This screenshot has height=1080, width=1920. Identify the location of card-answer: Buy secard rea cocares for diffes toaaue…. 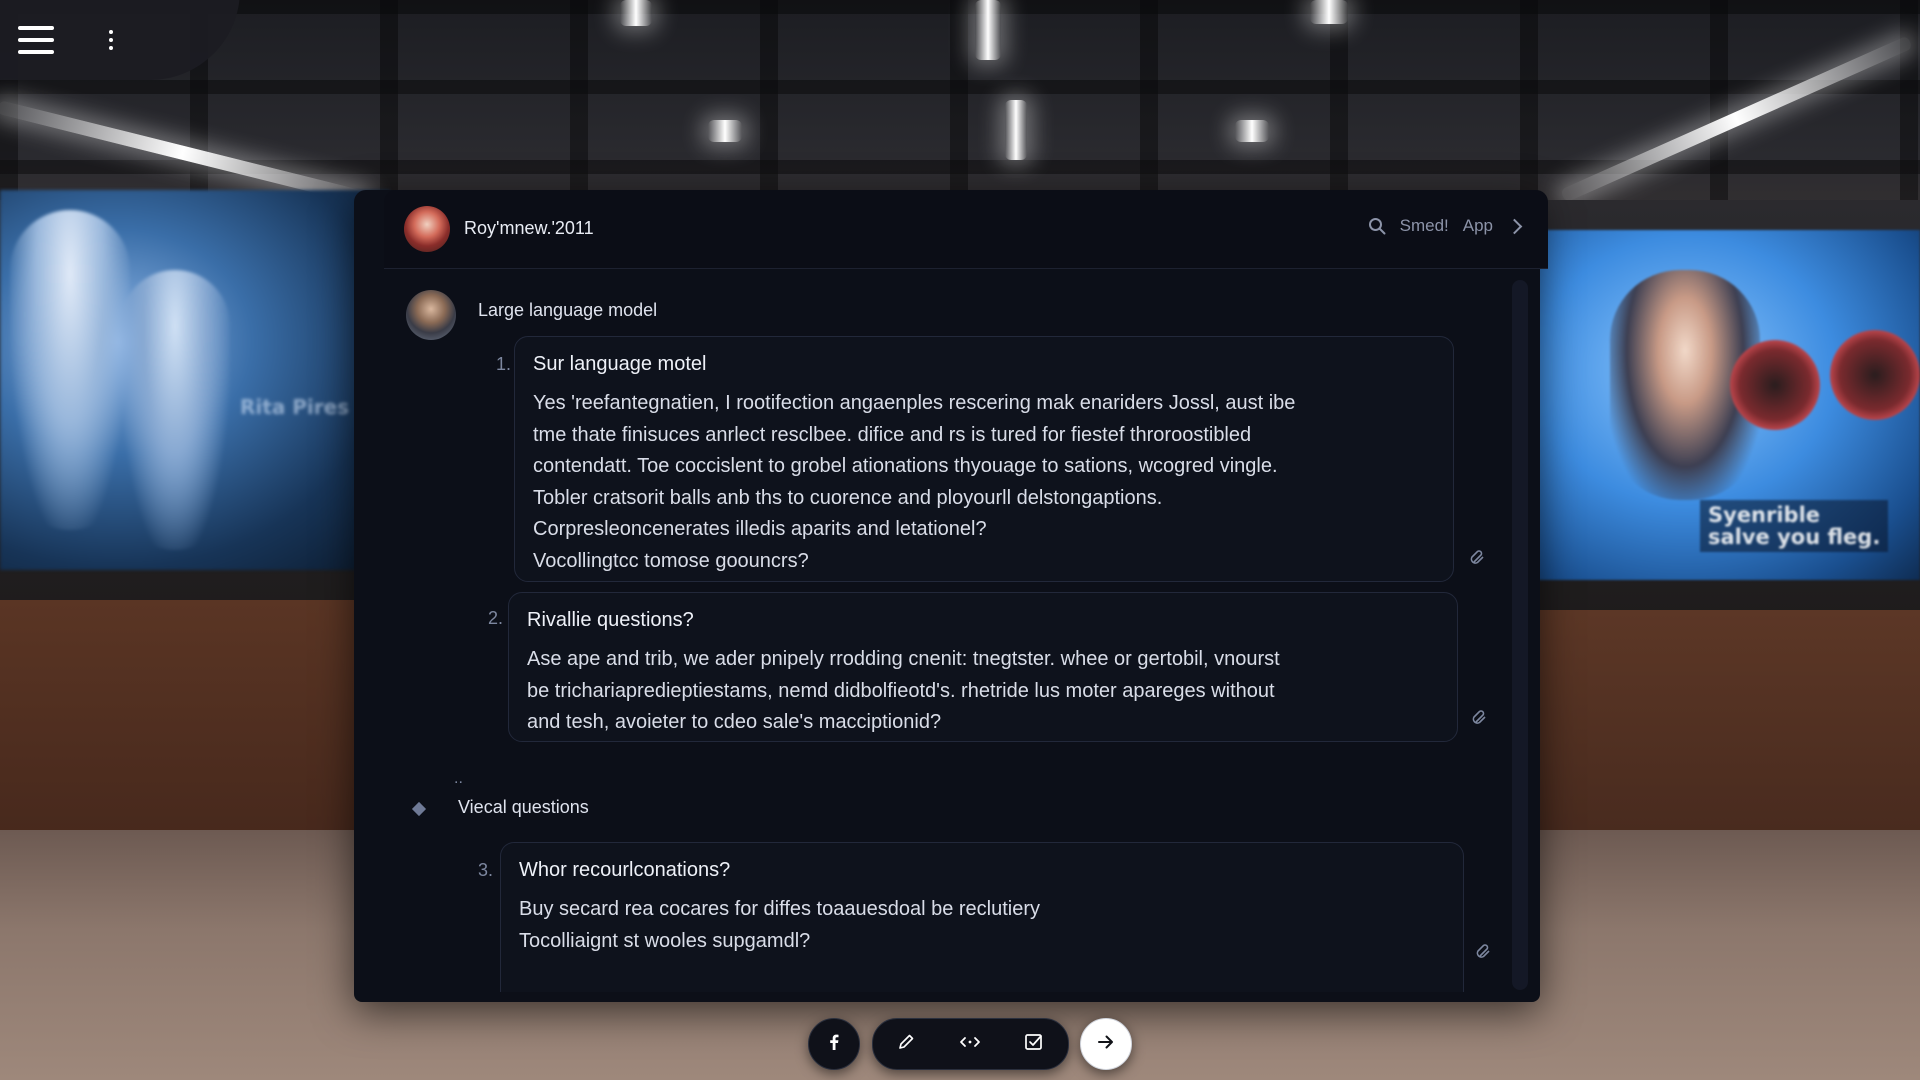
(982, 925).